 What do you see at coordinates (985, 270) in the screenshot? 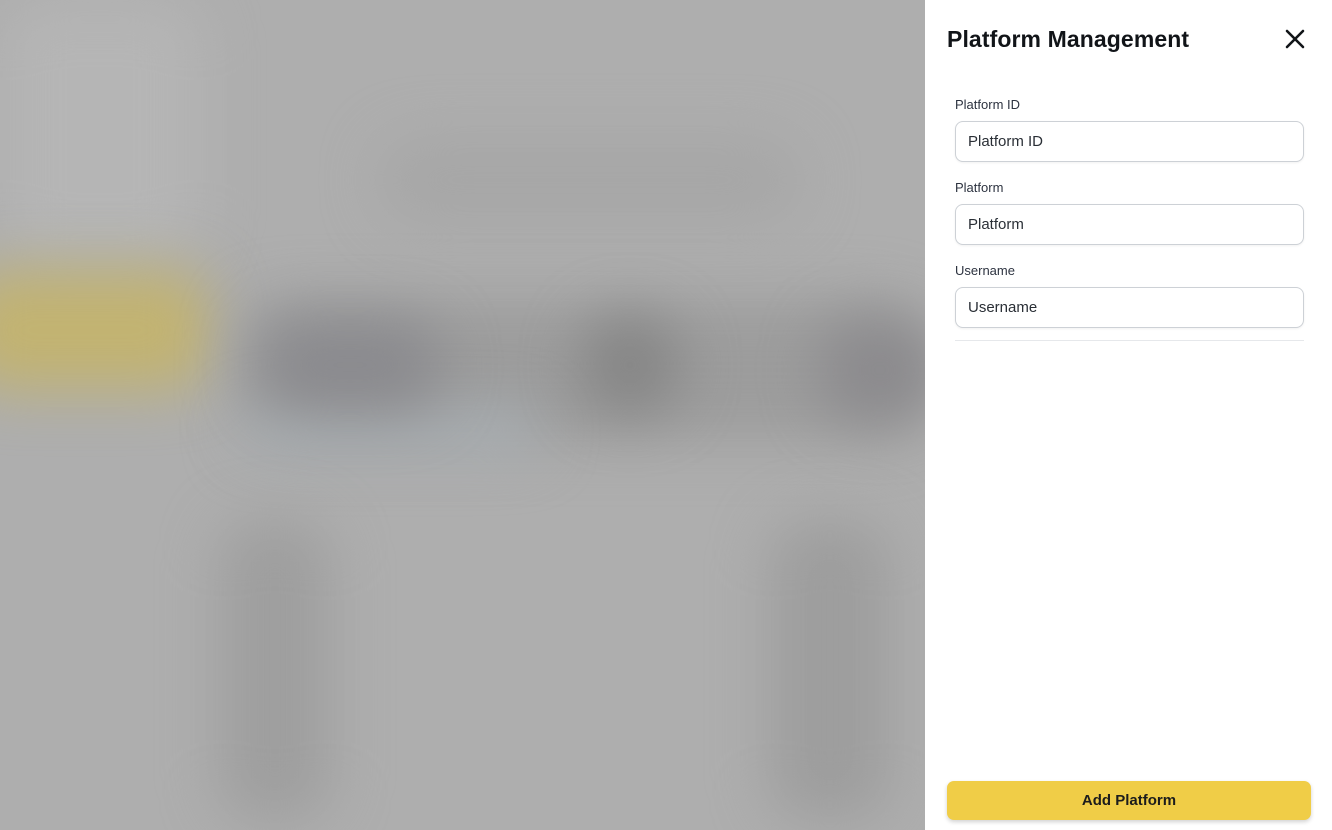
I see `username-label: Username` at bounding box center [985, 270].